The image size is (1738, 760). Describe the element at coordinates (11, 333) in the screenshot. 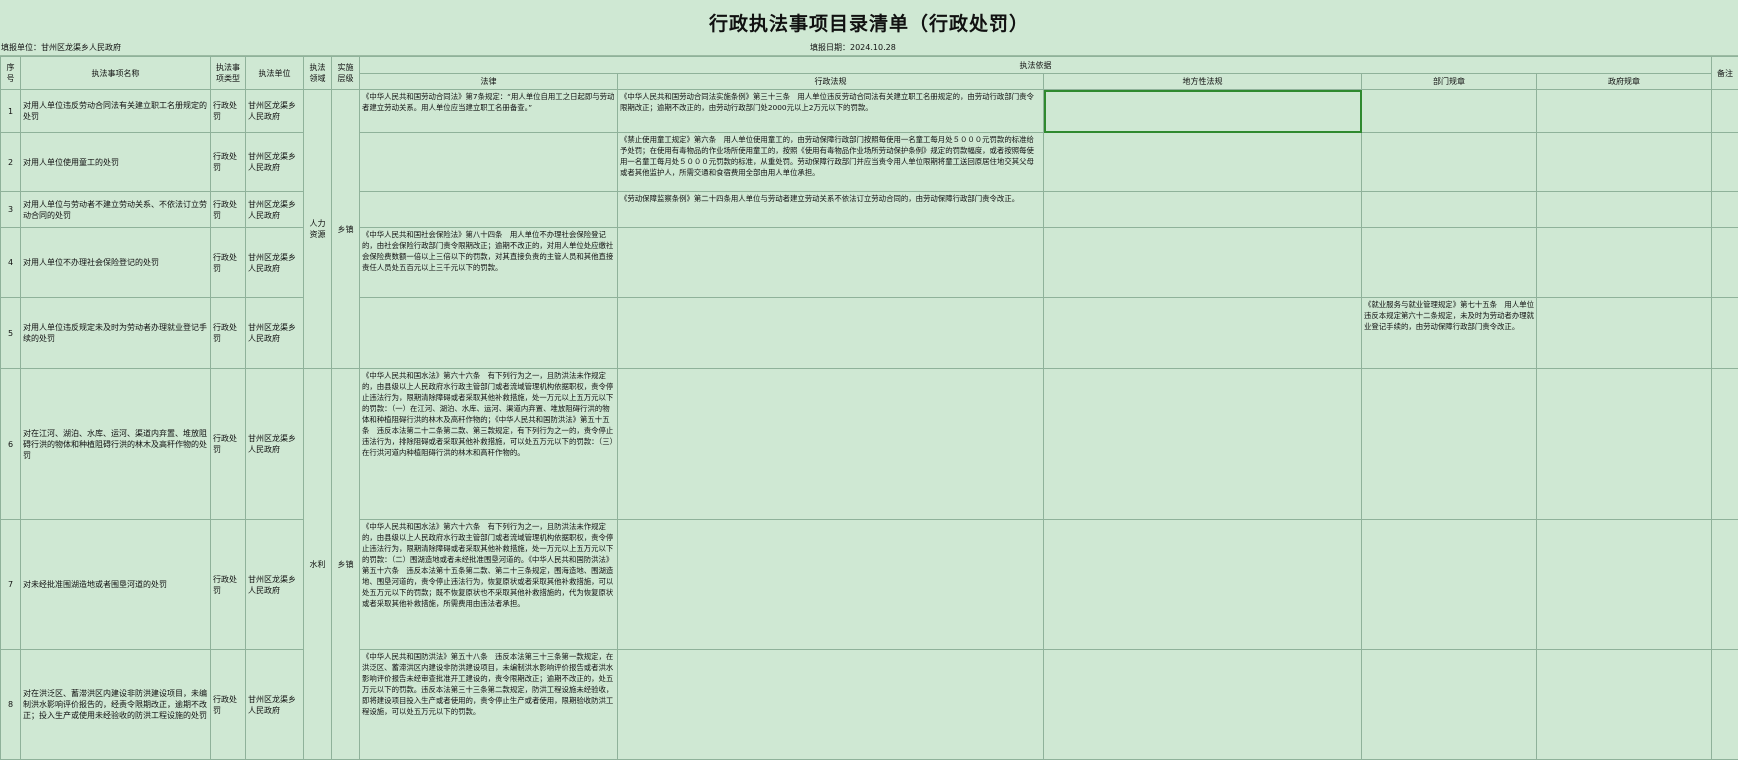

I see `cell-seq: 5` at that location.